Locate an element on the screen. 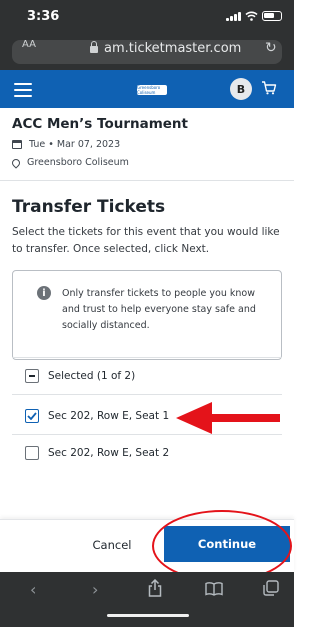 Image resolution: width=320 pixels, height=627 pixels. home-indicator is located at coordinates (148, 615).